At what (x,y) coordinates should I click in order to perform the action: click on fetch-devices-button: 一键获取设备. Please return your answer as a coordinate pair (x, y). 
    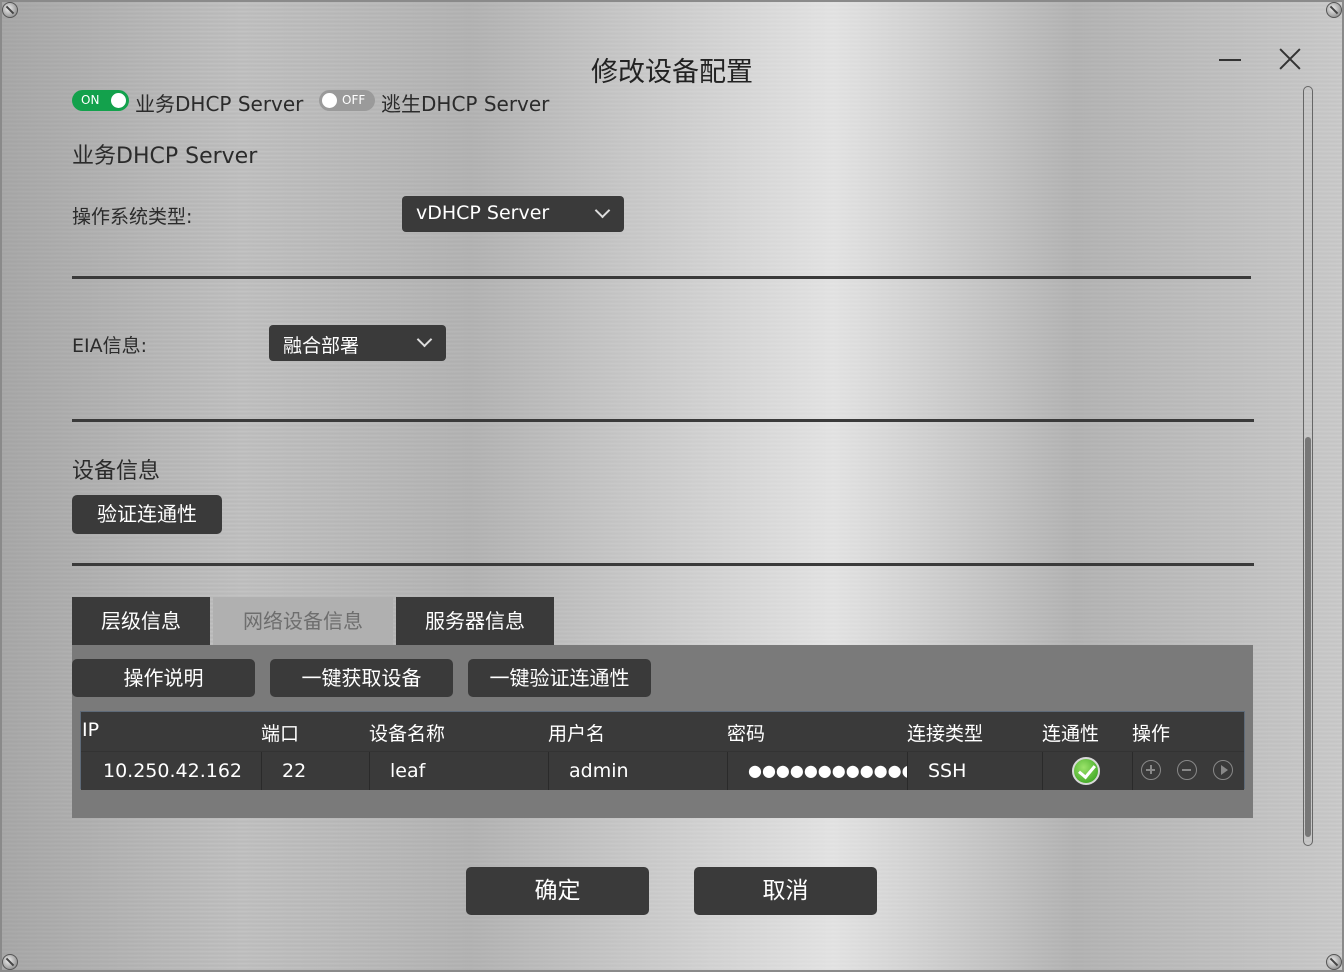
    Looking at the image, I should click on (361, 678).